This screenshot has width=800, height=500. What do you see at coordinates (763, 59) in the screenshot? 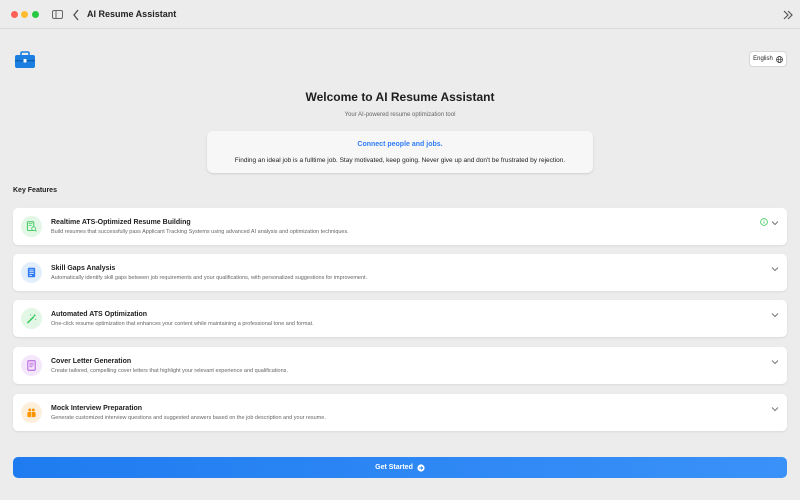
I see `language-label: English` at bounding box center [763, 59].